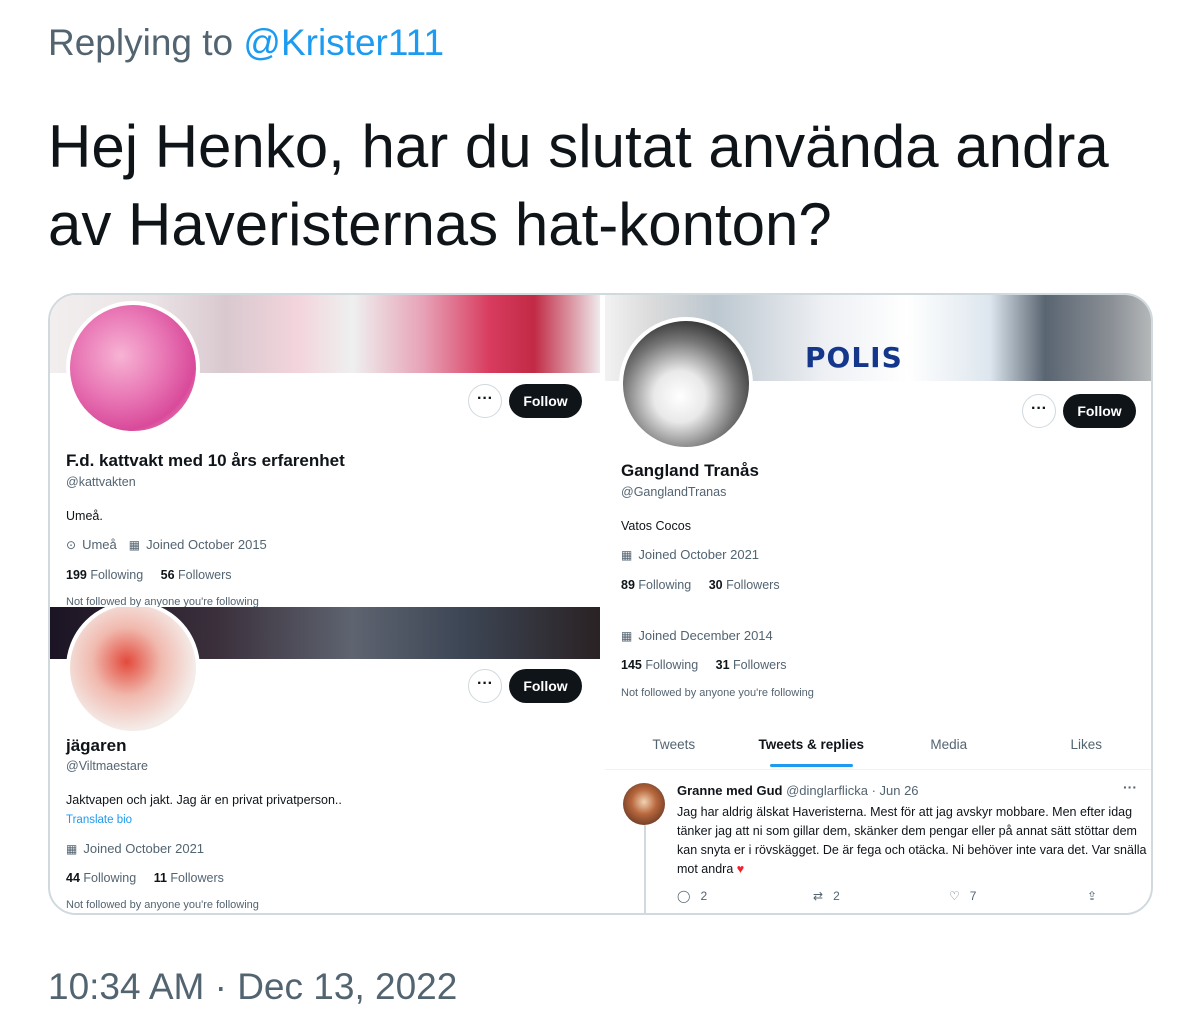  I want to click on retweet-count: 2, so click(836, 896).